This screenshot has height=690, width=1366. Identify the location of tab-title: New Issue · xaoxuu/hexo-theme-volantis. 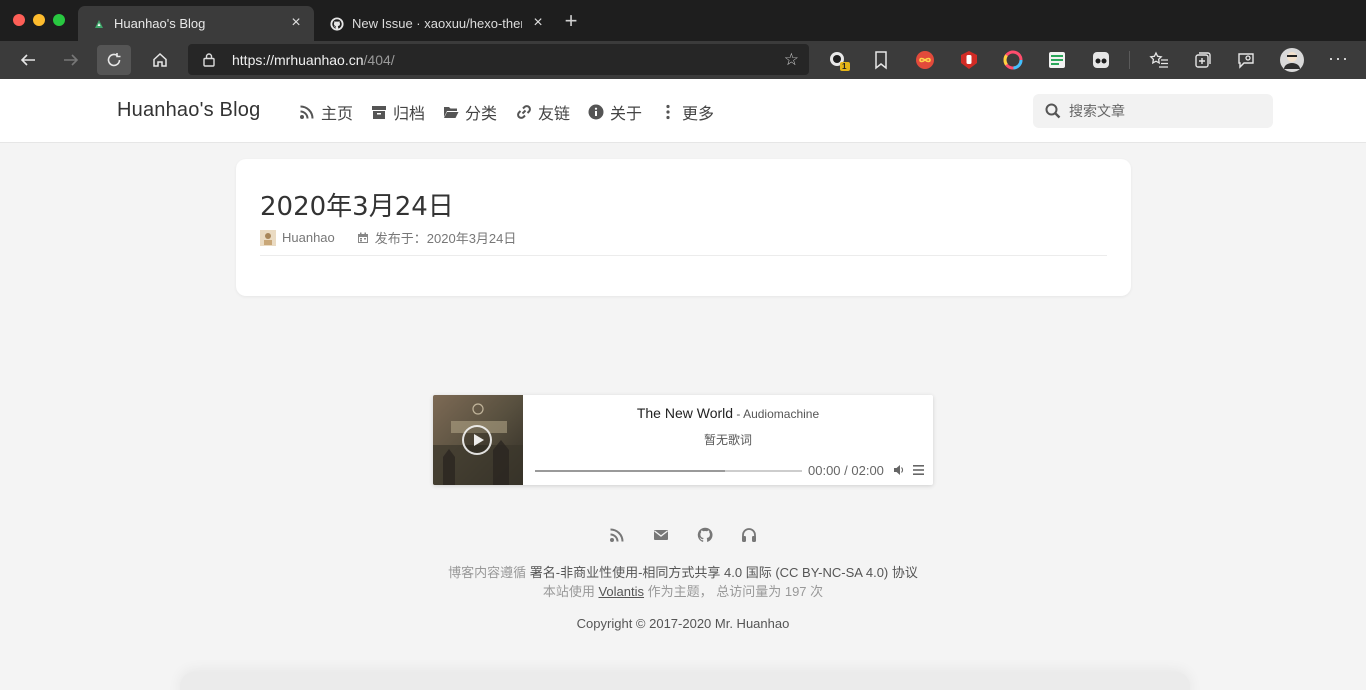
(437, 23).